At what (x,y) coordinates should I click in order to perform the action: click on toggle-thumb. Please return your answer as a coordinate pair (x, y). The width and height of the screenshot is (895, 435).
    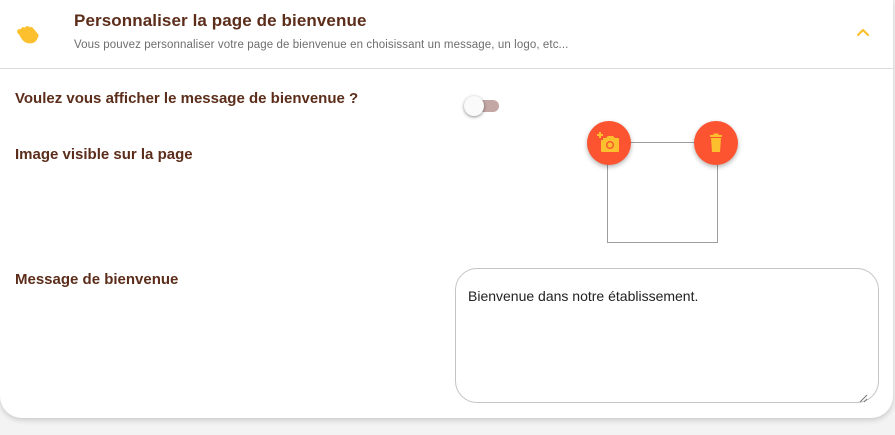
    Looking at the image, I should click on (474, 106).